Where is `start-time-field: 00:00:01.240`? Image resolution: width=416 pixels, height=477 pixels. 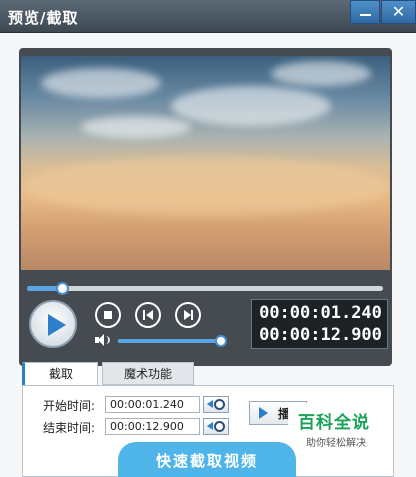
start-time-field: 00:00:01.240 is located at coordinates (152, 404).